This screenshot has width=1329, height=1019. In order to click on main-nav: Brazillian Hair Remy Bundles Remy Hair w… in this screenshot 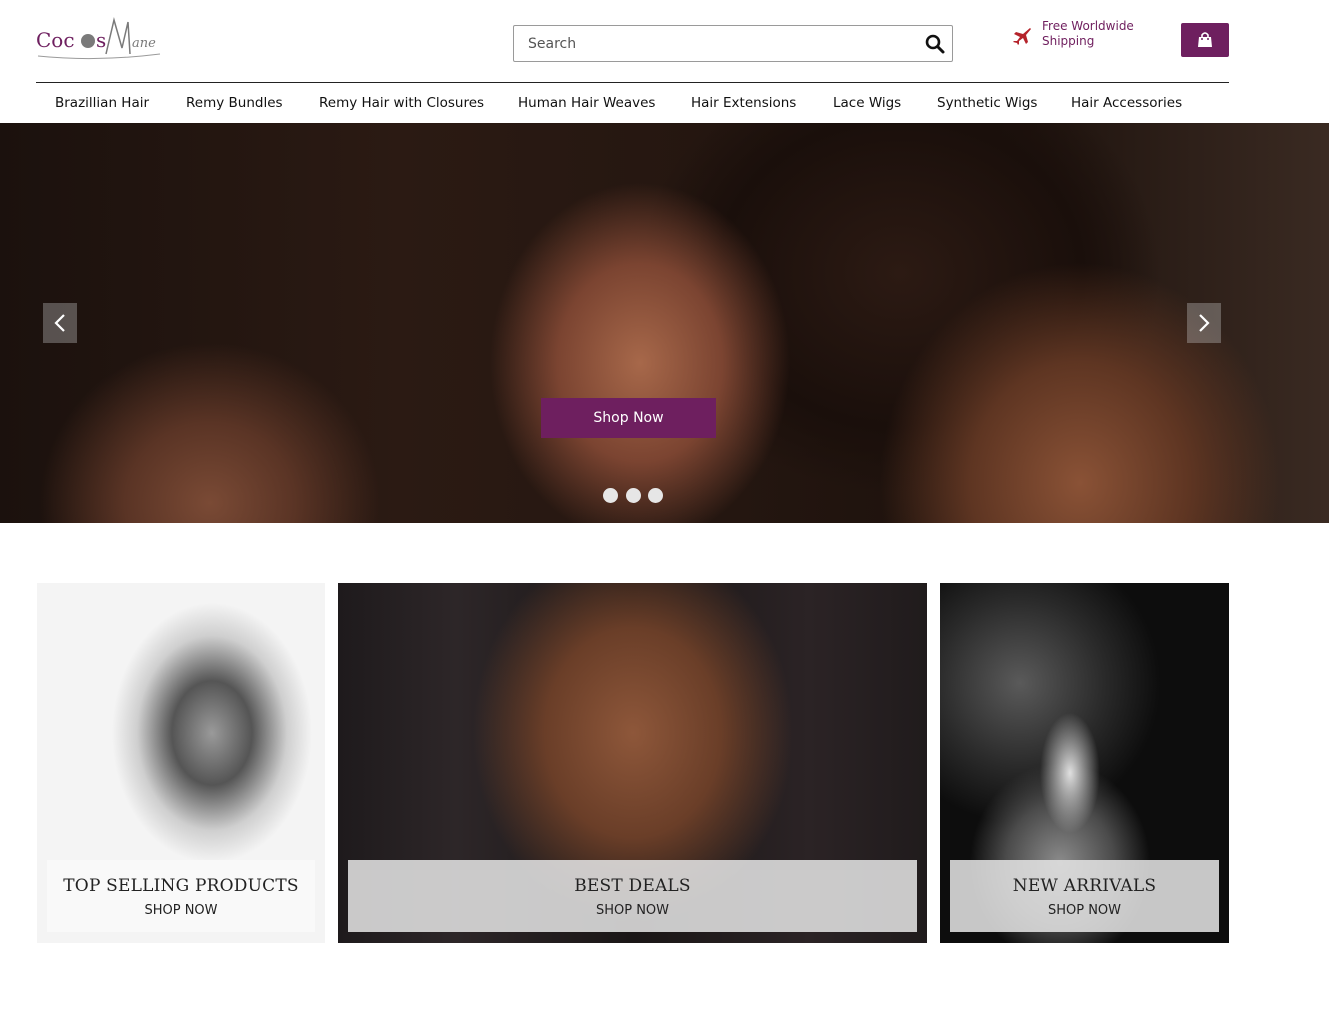, I will do `click(632, 103)`.